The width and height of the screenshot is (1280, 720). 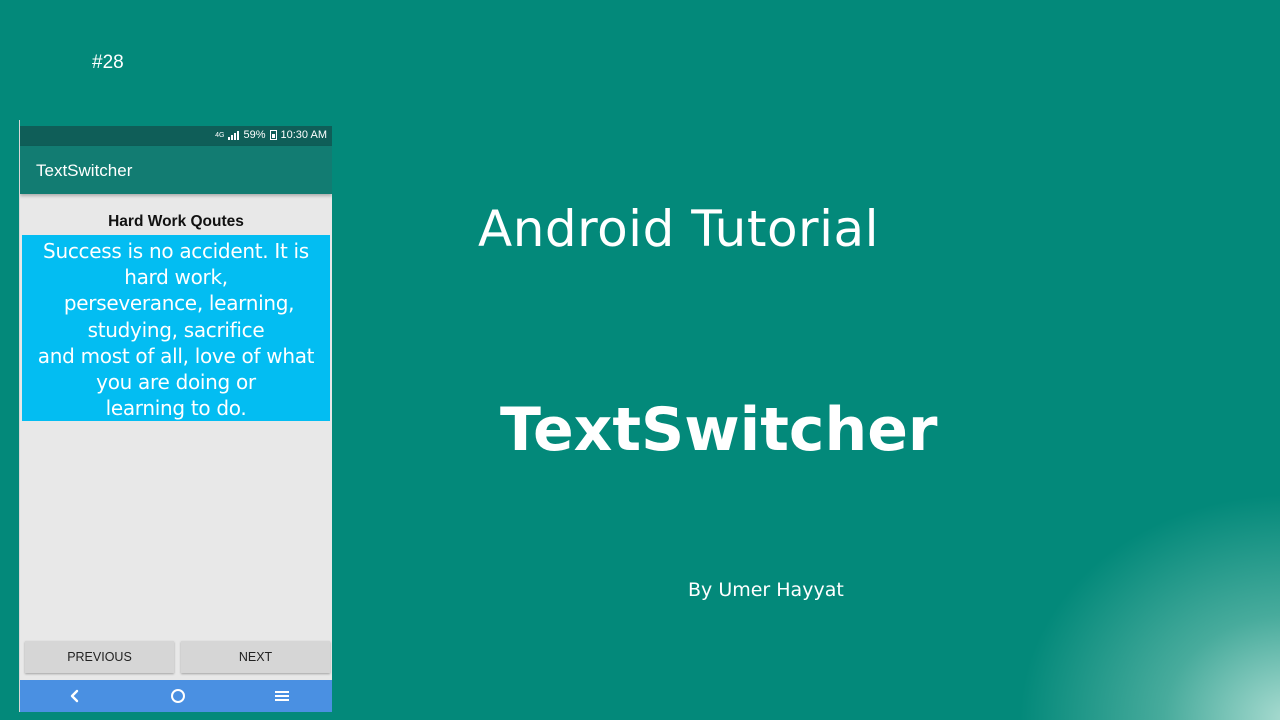 I want to click on action-bar: TextSwitcher, so click(x=176, y=170).